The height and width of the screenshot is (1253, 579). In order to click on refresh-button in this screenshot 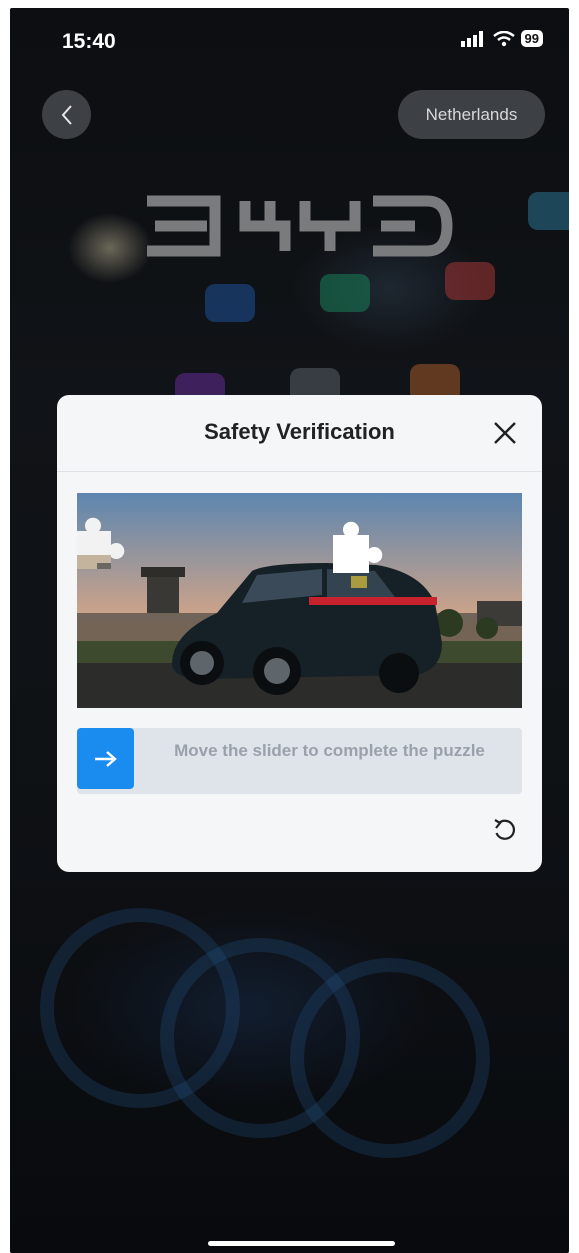, I will do `click(505, 831)`.